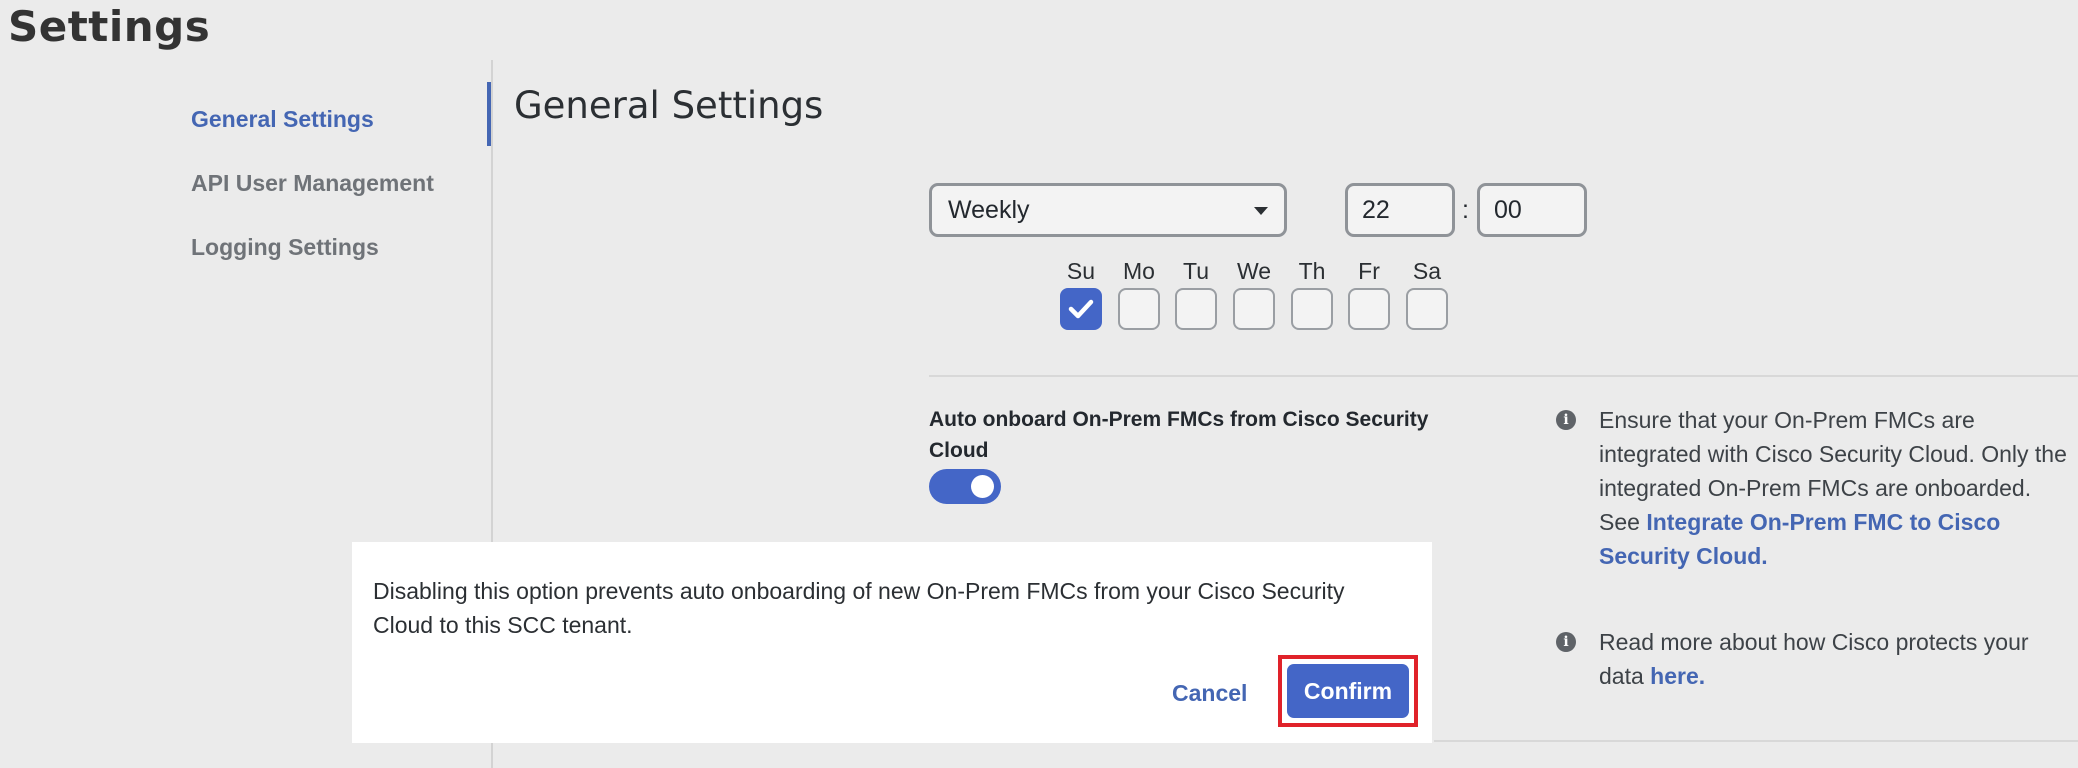  What do you see at coordinates (1677, 676) in the screenshot?
I see `data-protection-link: here.` at bounding box center [1677, 676].